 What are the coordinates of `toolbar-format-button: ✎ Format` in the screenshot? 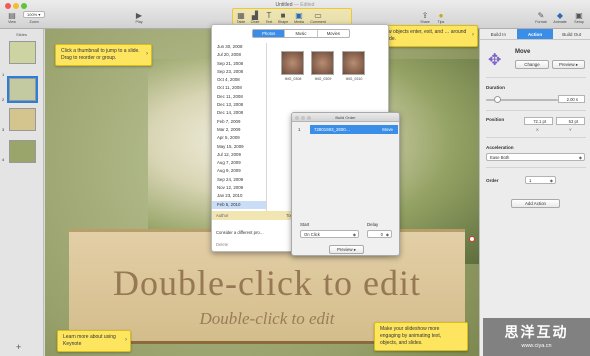 It's located at (541, 17).